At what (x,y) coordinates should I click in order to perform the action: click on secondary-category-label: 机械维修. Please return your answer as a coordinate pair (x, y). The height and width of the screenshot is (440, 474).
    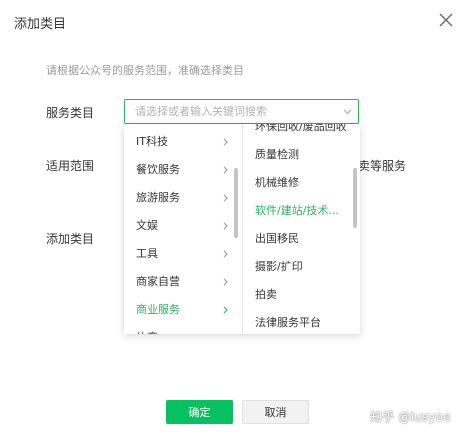
    Looking at the image, I should click on (277, 182).